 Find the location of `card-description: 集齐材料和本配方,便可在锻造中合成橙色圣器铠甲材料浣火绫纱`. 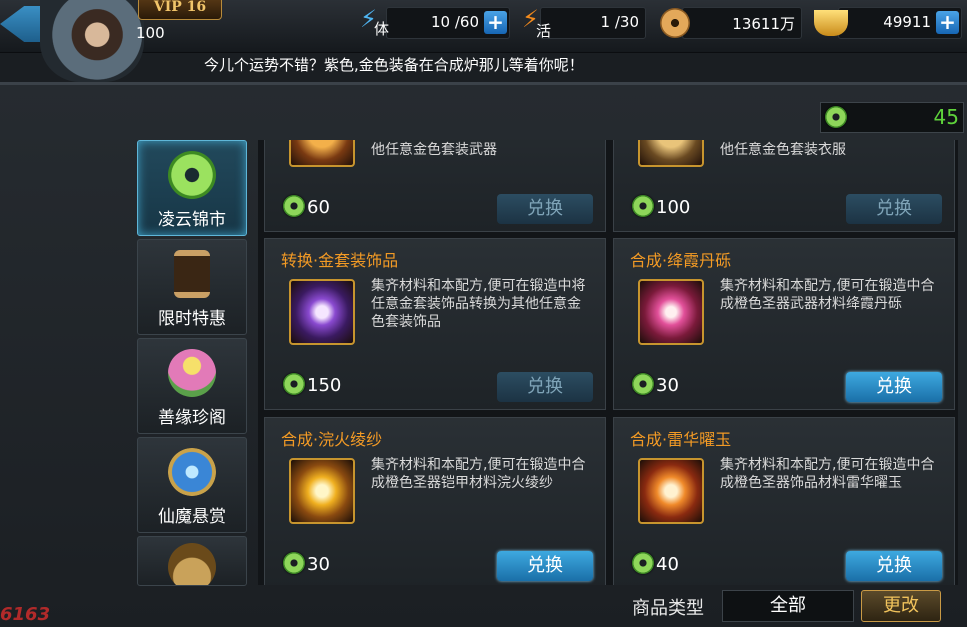

card-description: 集齐材料和本配方,便可在锻造中合成橙色圣器铠甲材料浣火绫纱 is located at coordinates (478, 474).